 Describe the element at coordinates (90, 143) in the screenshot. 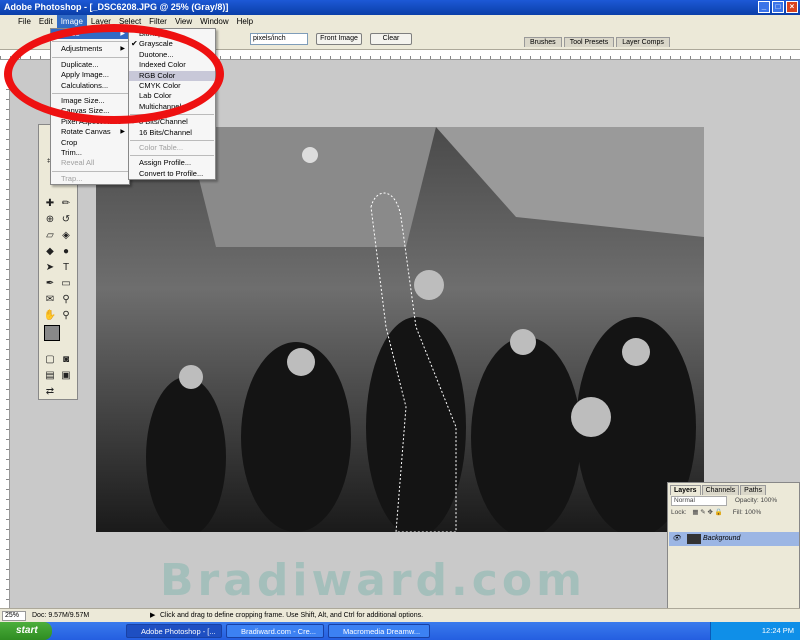

I see `menu-item-crop: Crop` at that location.